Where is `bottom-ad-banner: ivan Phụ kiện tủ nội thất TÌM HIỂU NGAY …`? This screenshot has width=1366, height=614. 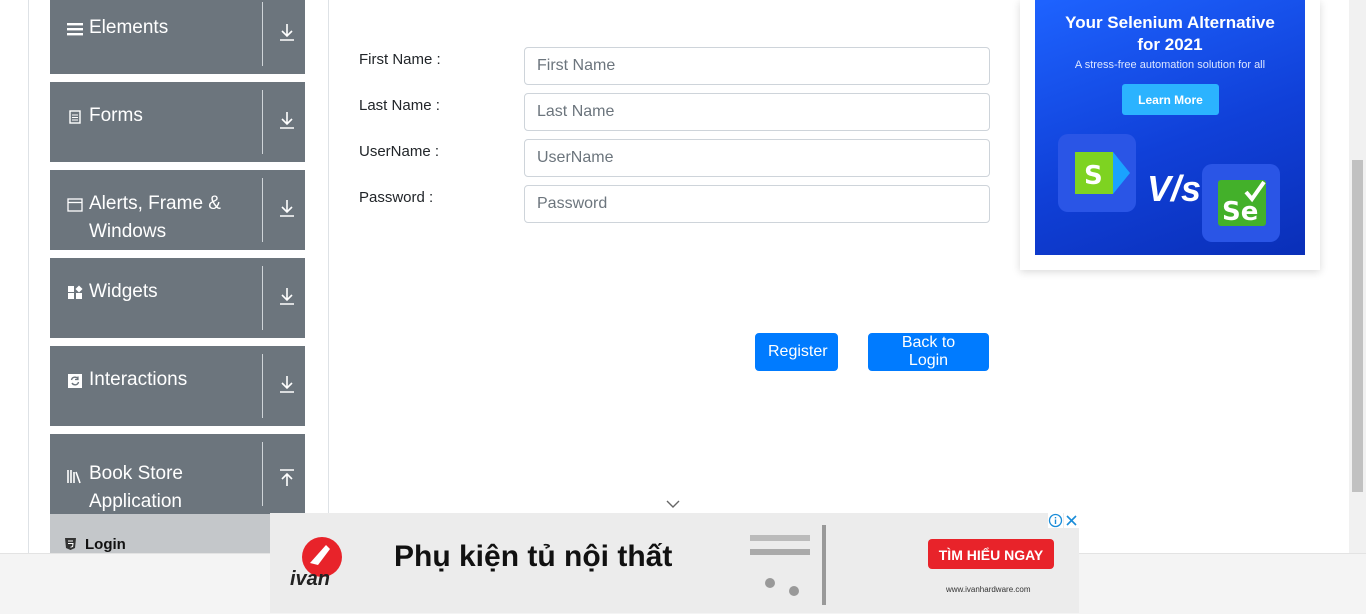 bottom-ad-banner: ivan Phụ kiện tủ nội thất TÌM HIỂU NGAY … is located at coordinates (674, 563).